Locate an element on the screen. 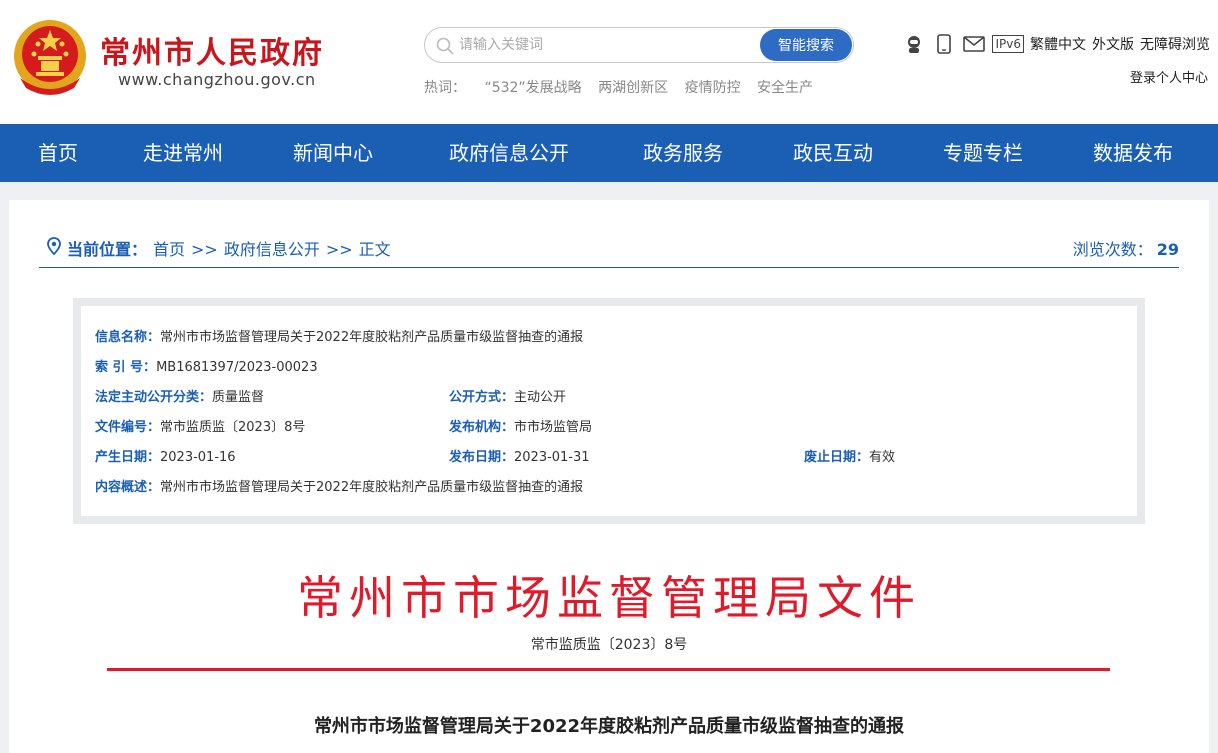 The height and width of the screenshot is (753, 1218). info-row-published: 发布日期：2023-01-31 is located at coordinates (519, 455).